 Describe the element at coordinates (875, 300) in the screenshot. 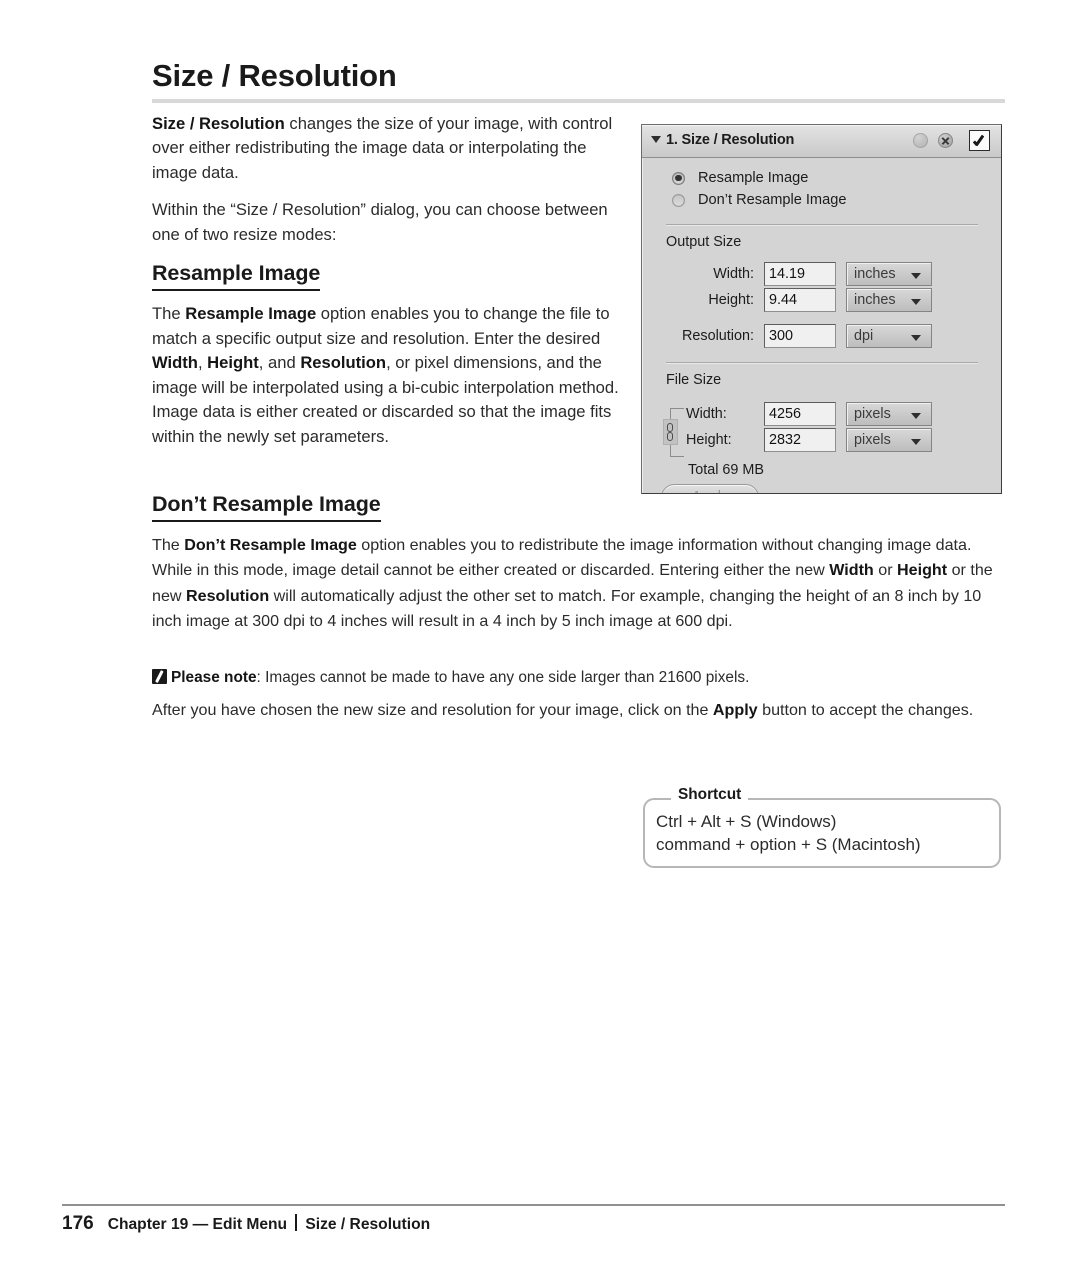

I see `output-height-unit-value: inches` at that location.